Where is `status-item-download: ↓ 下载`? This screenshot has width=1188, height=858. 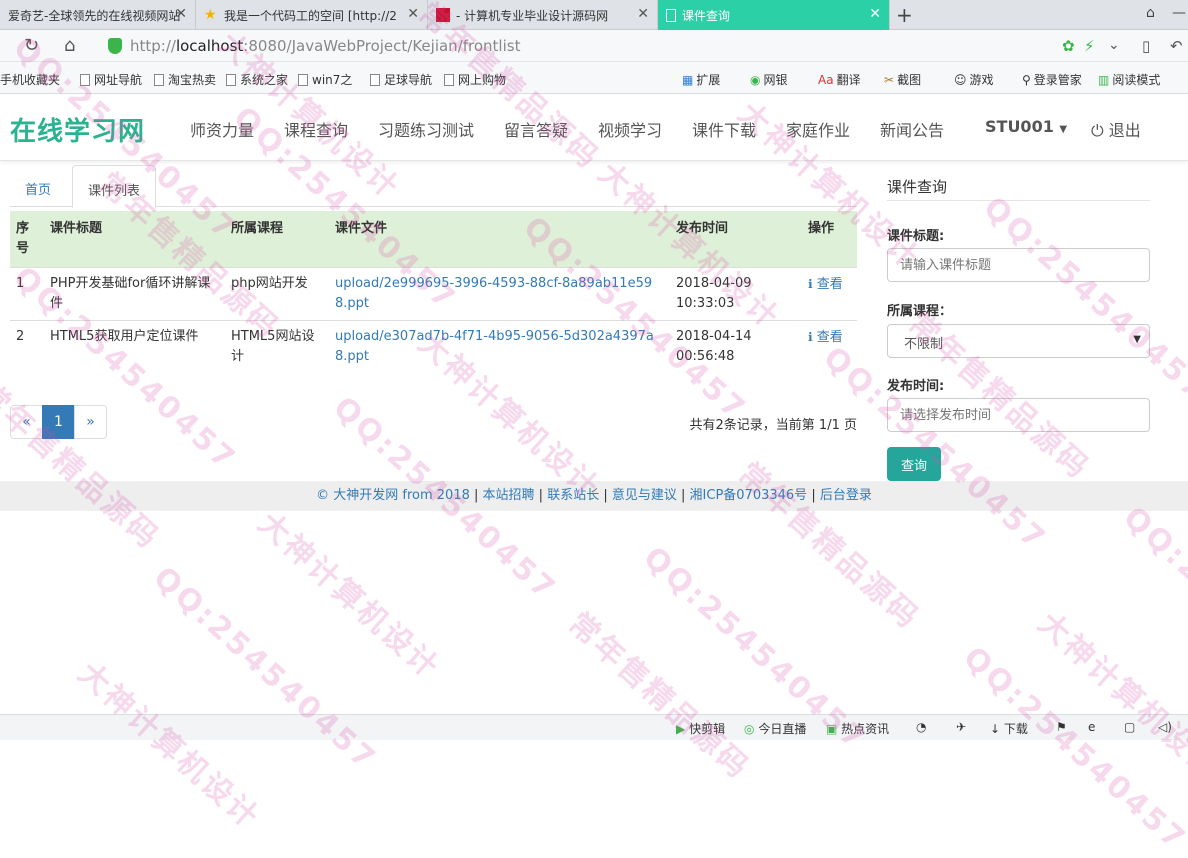 status-item-download: ↓ 下载 is located at coordinates (1009, 728).